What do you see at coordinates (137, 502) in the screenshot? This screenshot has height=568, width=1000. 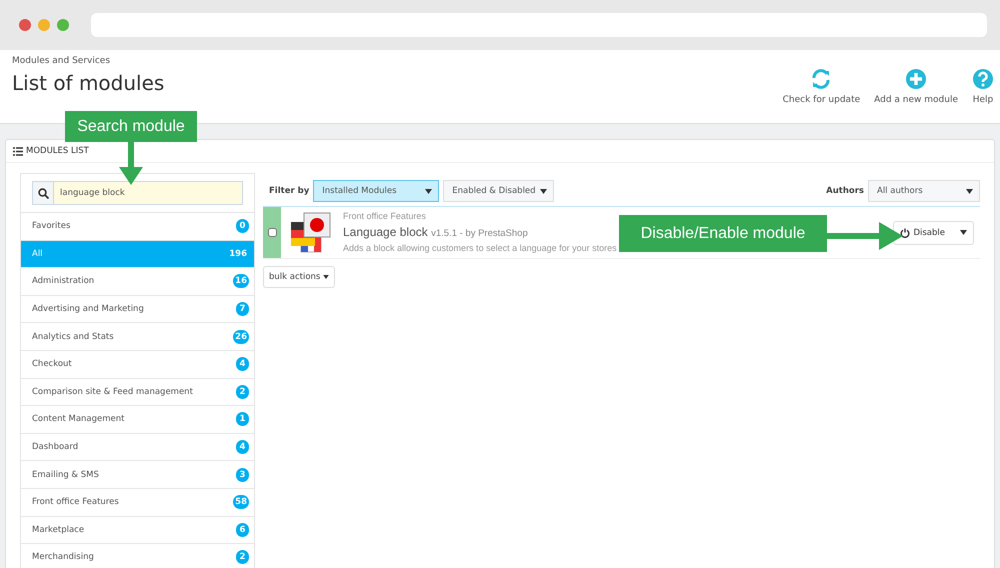 I see `category-item: Front office Features 58` at bounding box center [137, 502].